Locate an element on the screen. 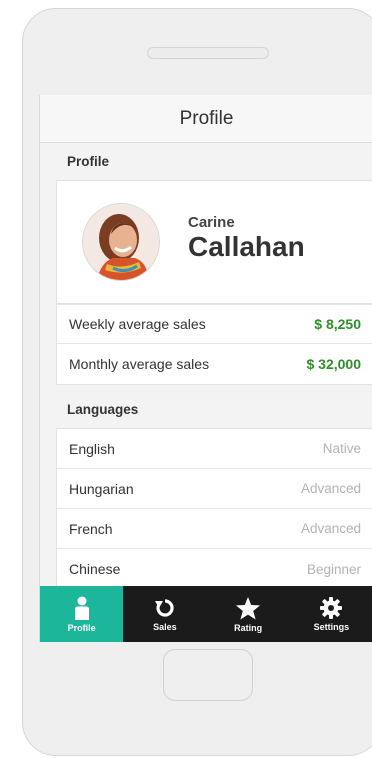 This screenshot has width=372, height=758. avatar-photo-icon is located at coordinates (121, 242).